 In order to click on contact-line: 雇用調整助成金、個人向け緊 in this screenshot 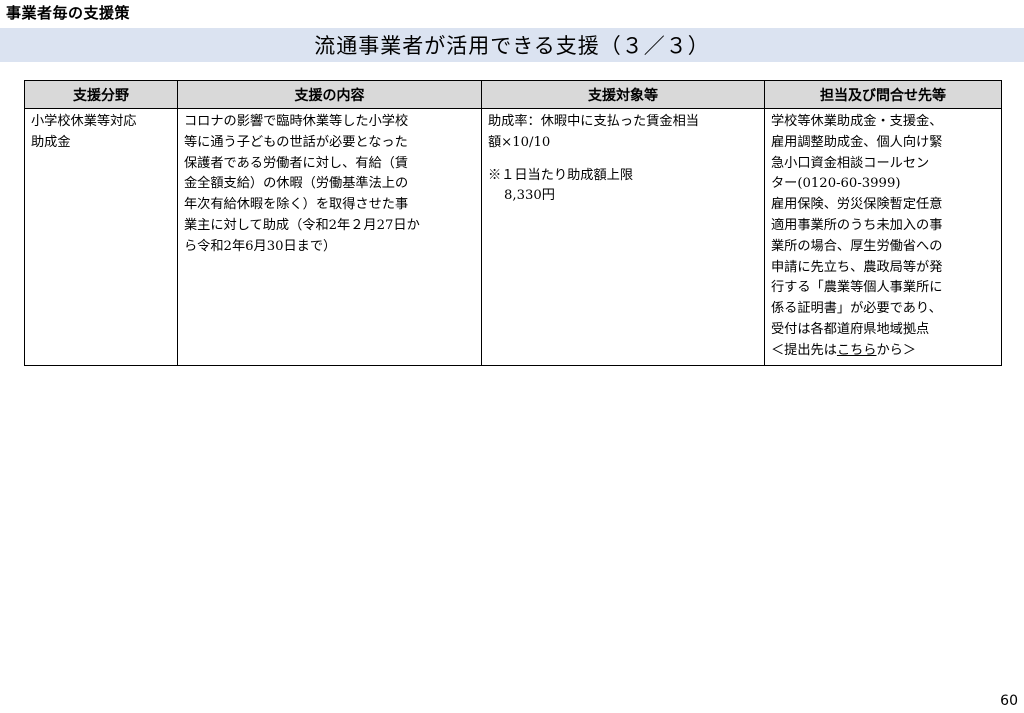, I will do `click(857, 142)`.